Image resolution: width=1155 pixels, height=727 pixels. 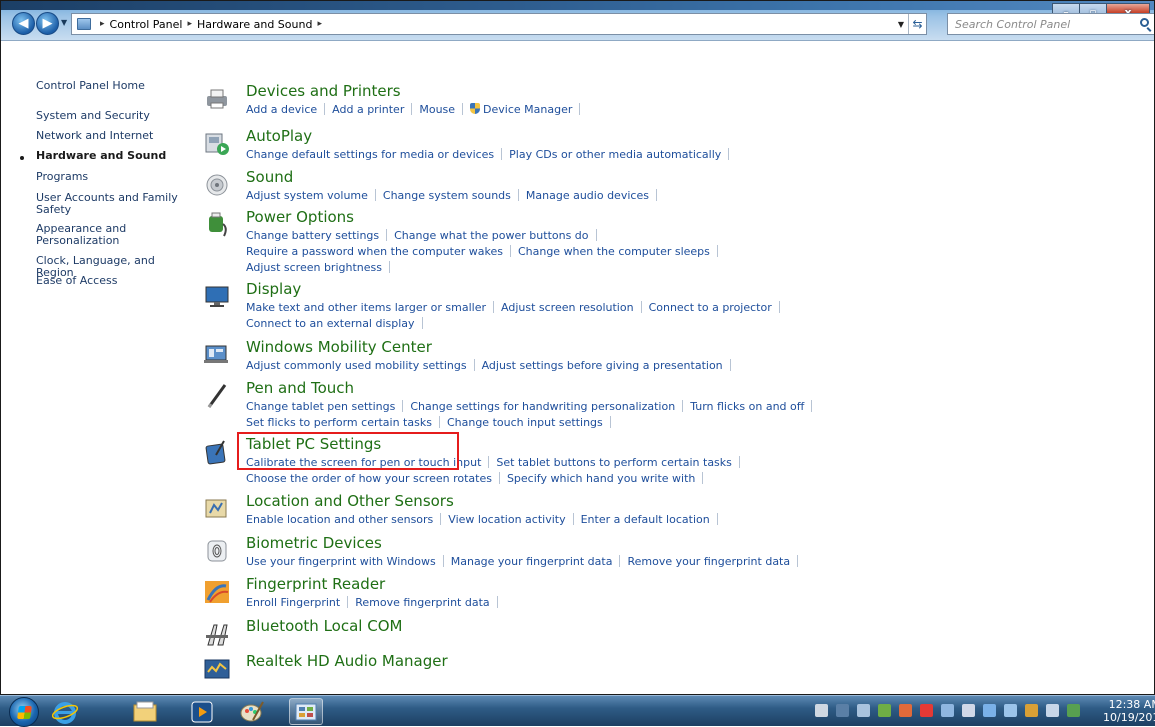 I want to click on task-link: Change tablet pen settings, so click(x=320, y=406).